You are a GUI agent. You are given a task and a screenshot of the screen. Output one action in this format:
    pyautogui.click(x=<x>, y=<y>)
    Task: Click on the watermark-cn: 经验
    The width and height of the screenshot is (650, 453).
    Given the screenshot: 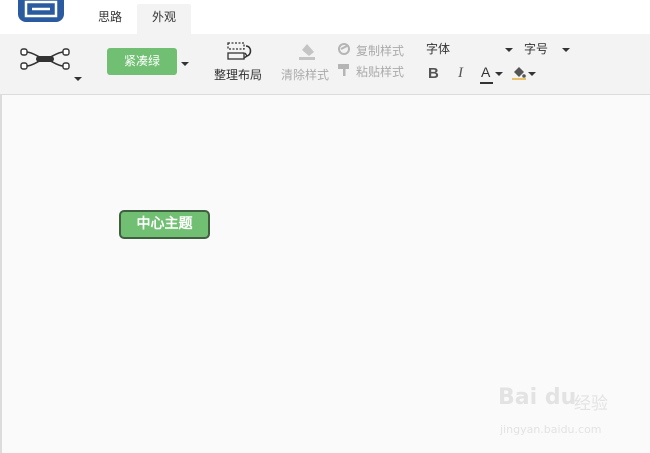 What is the action you would take?
    pyautogui.click(x=591, y=404)
    